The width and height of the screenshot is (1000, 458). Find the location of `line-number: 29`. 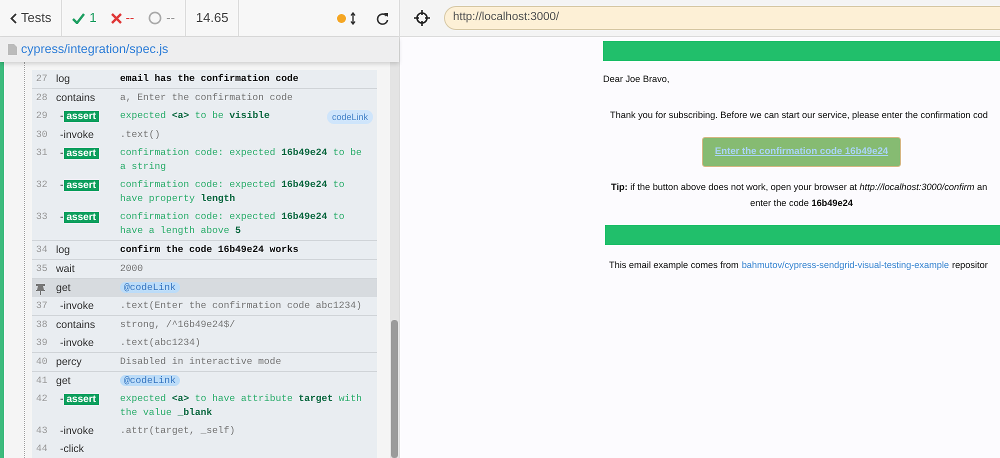

line-number: 29 is located at coordinates (42, 115).